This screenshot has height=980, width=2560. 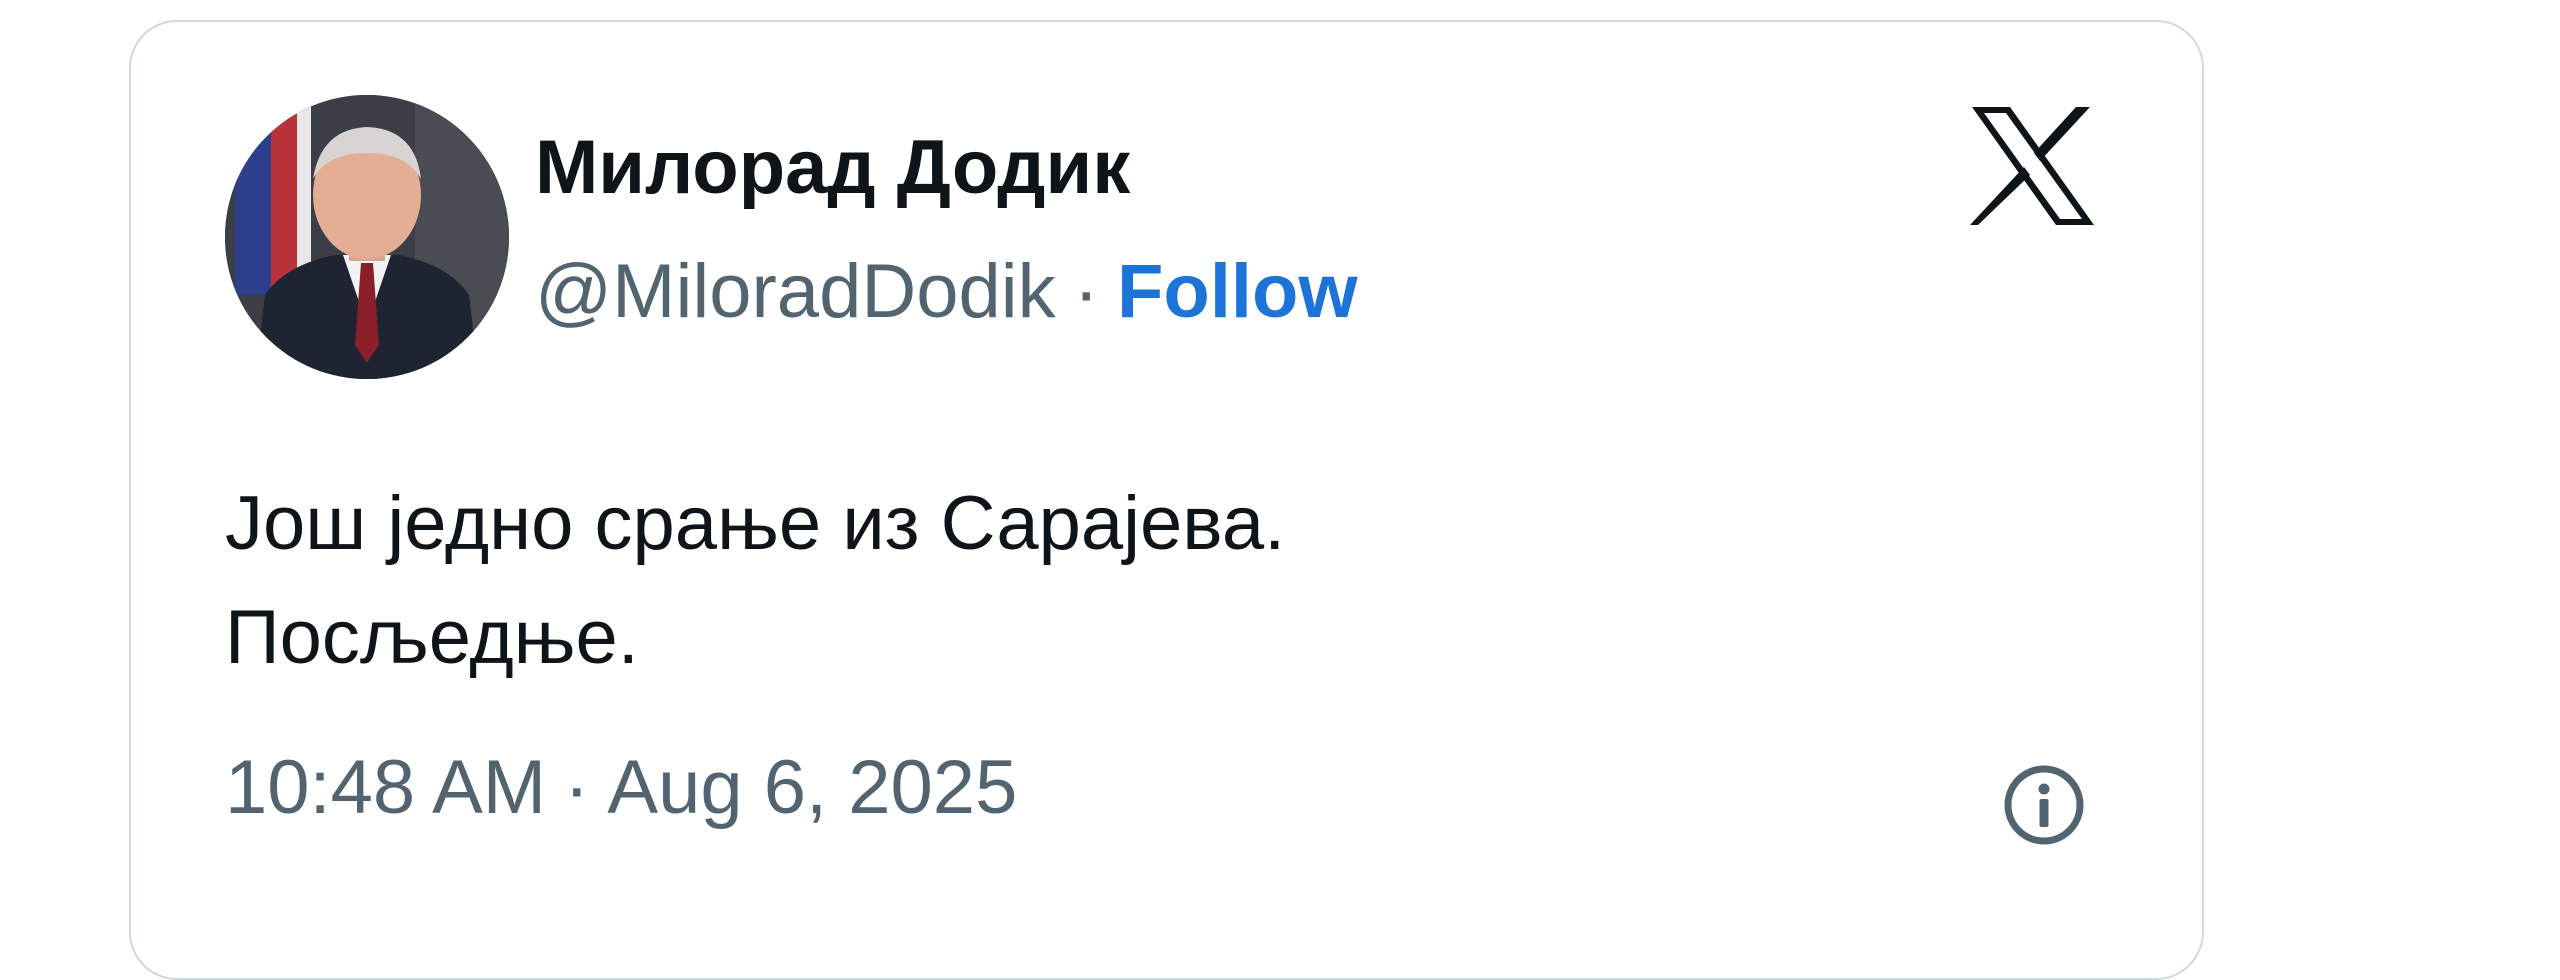 What do you see at coordinates (812, 787) in the screenshot?
I see `tweet-date: Aug 6, 2025` at bounding box center [812, 787].